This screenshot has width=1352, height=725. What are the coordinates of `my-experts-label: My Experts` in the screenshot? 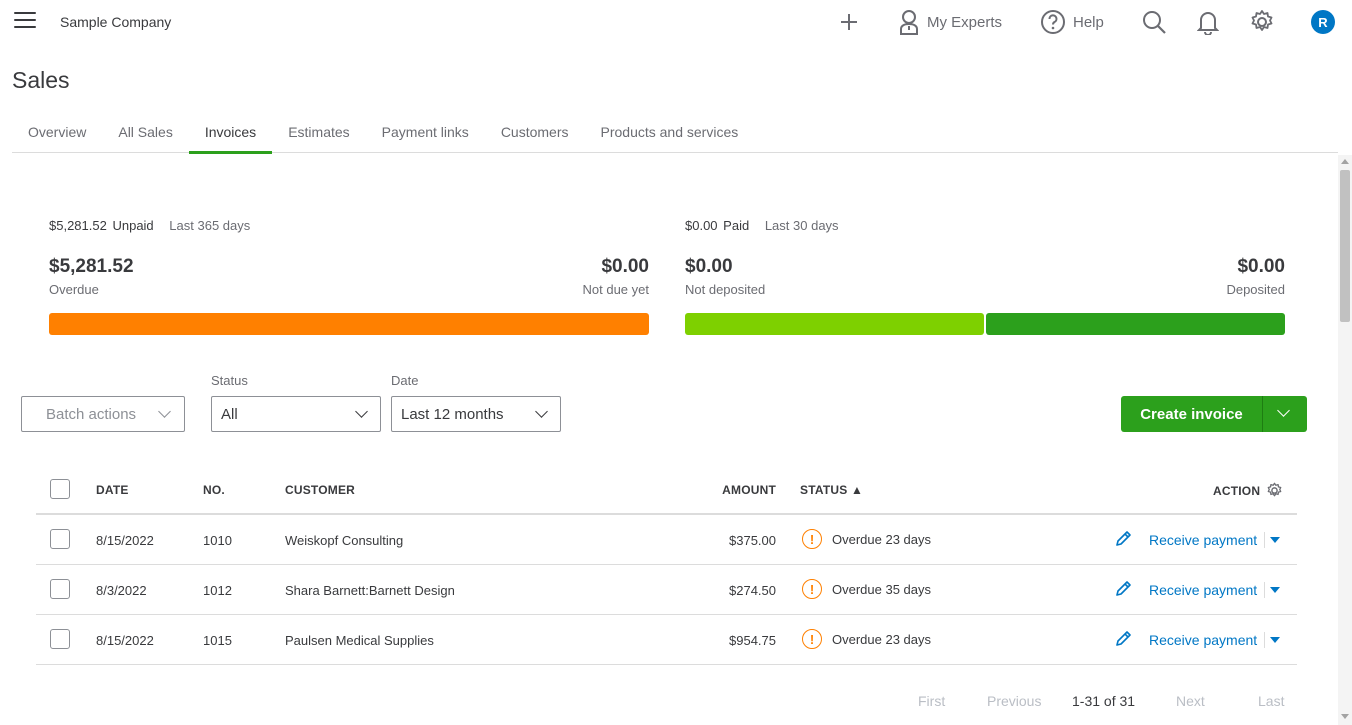 It's located at (965, 22).